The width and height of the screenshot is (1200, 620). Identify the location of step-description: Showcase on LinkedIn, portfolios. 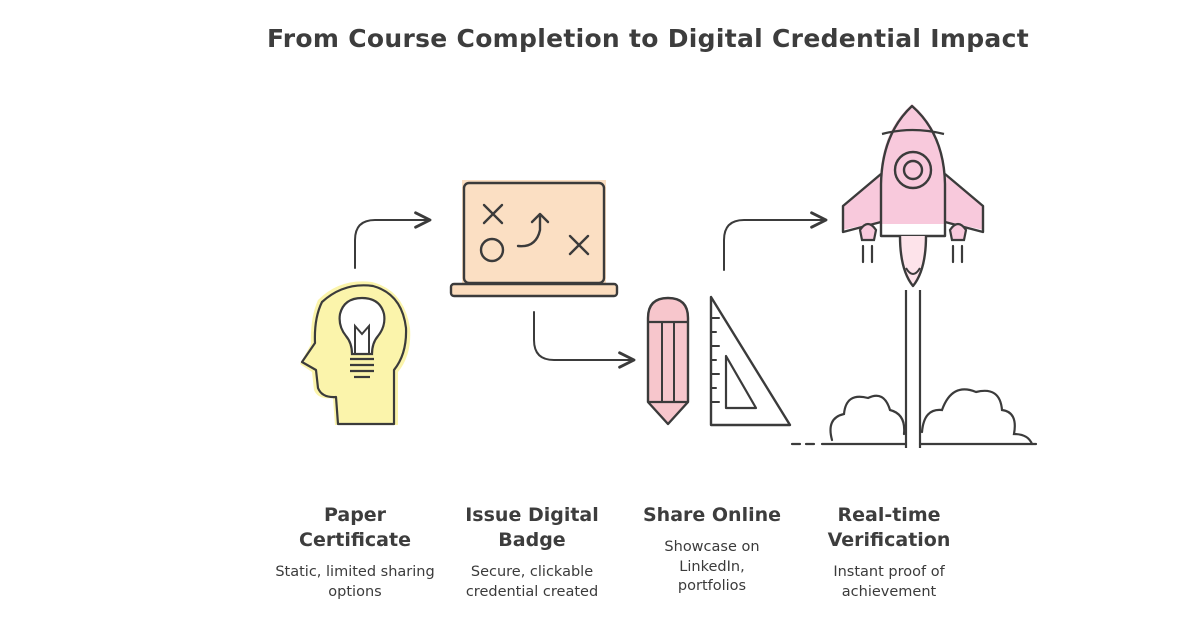
(712, 566).